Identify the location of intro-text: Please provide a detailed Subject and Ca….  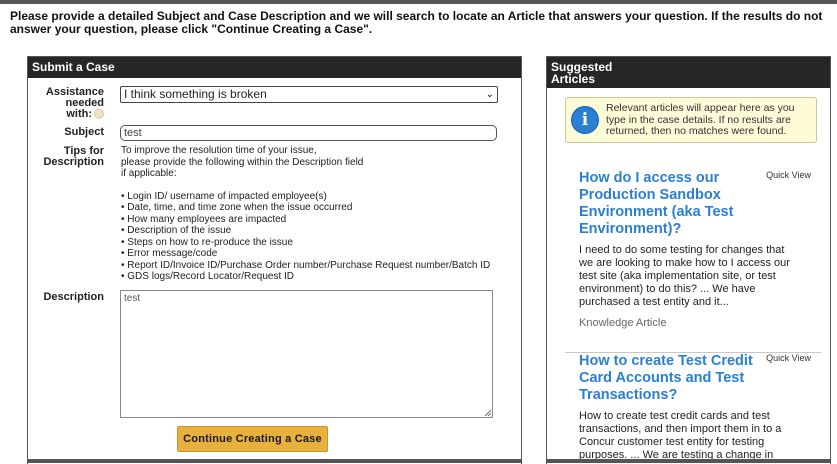
(416, 22).